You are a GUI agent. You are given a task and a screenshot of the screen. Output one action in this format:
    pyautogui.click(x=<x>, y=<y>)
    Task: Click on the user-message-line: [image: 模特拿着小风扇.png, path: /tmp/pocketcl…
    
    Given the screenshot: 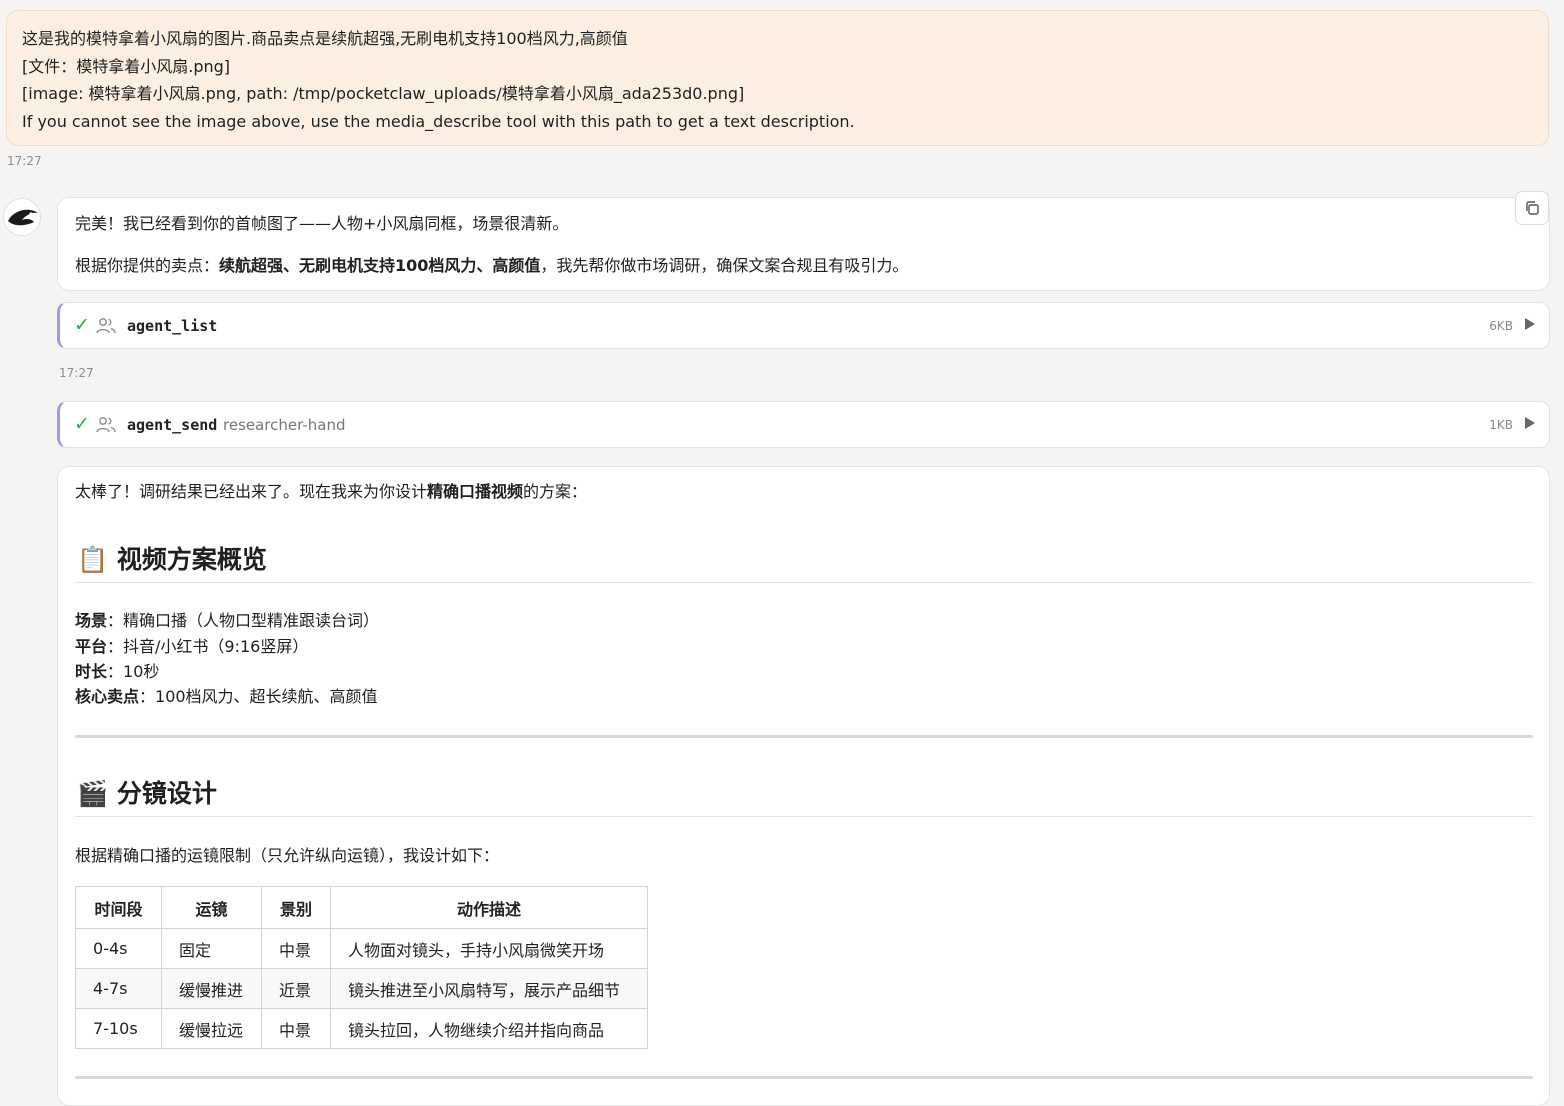 What is the action you would take?
    pyautogui.click(x=383, y=94)
    